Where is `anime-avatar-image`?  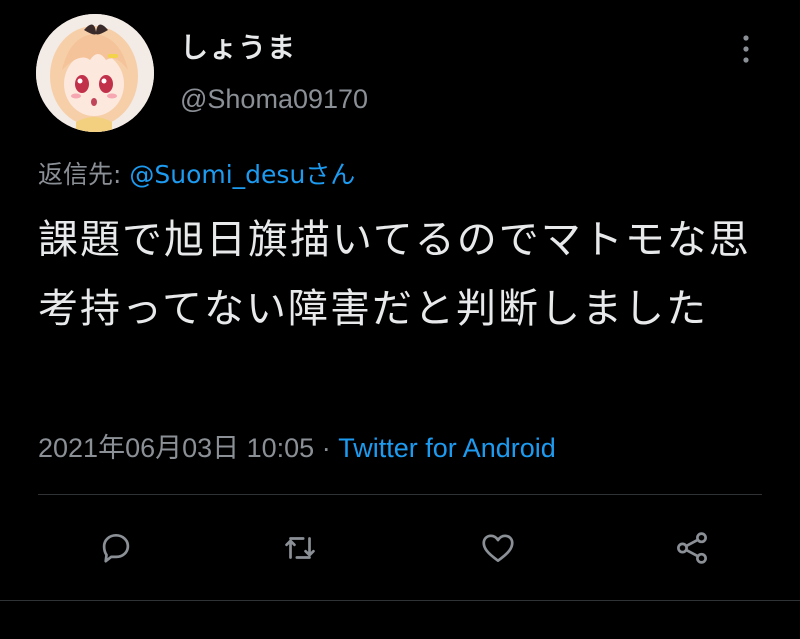
anime-avatar-image is located at coordinates (95, 73).